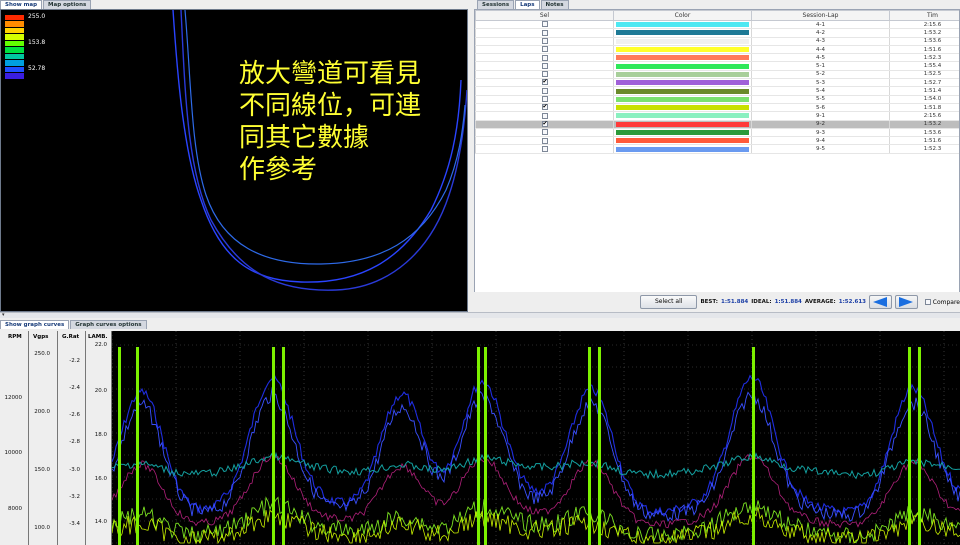  I want to click on panel-splitter: ▾, so click(480, 315).